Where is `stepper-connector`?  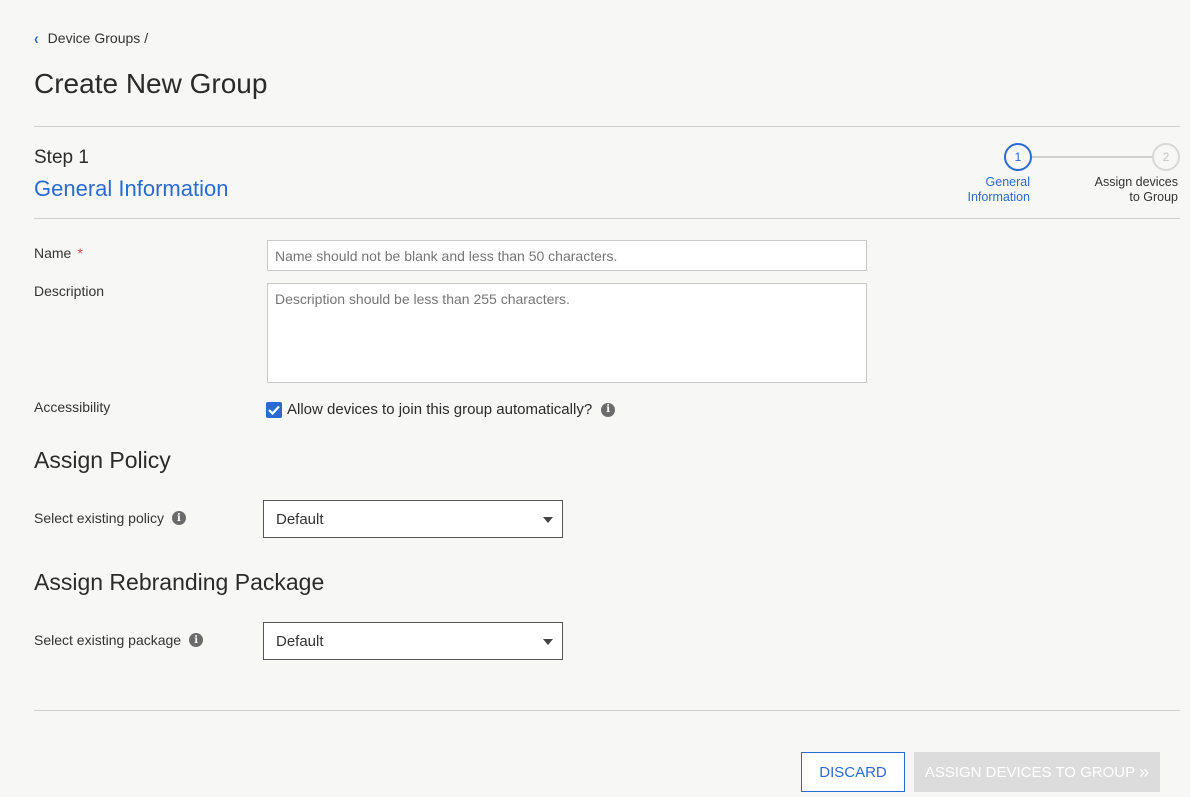
stepper-connector is located at coordinates (1092, 157).